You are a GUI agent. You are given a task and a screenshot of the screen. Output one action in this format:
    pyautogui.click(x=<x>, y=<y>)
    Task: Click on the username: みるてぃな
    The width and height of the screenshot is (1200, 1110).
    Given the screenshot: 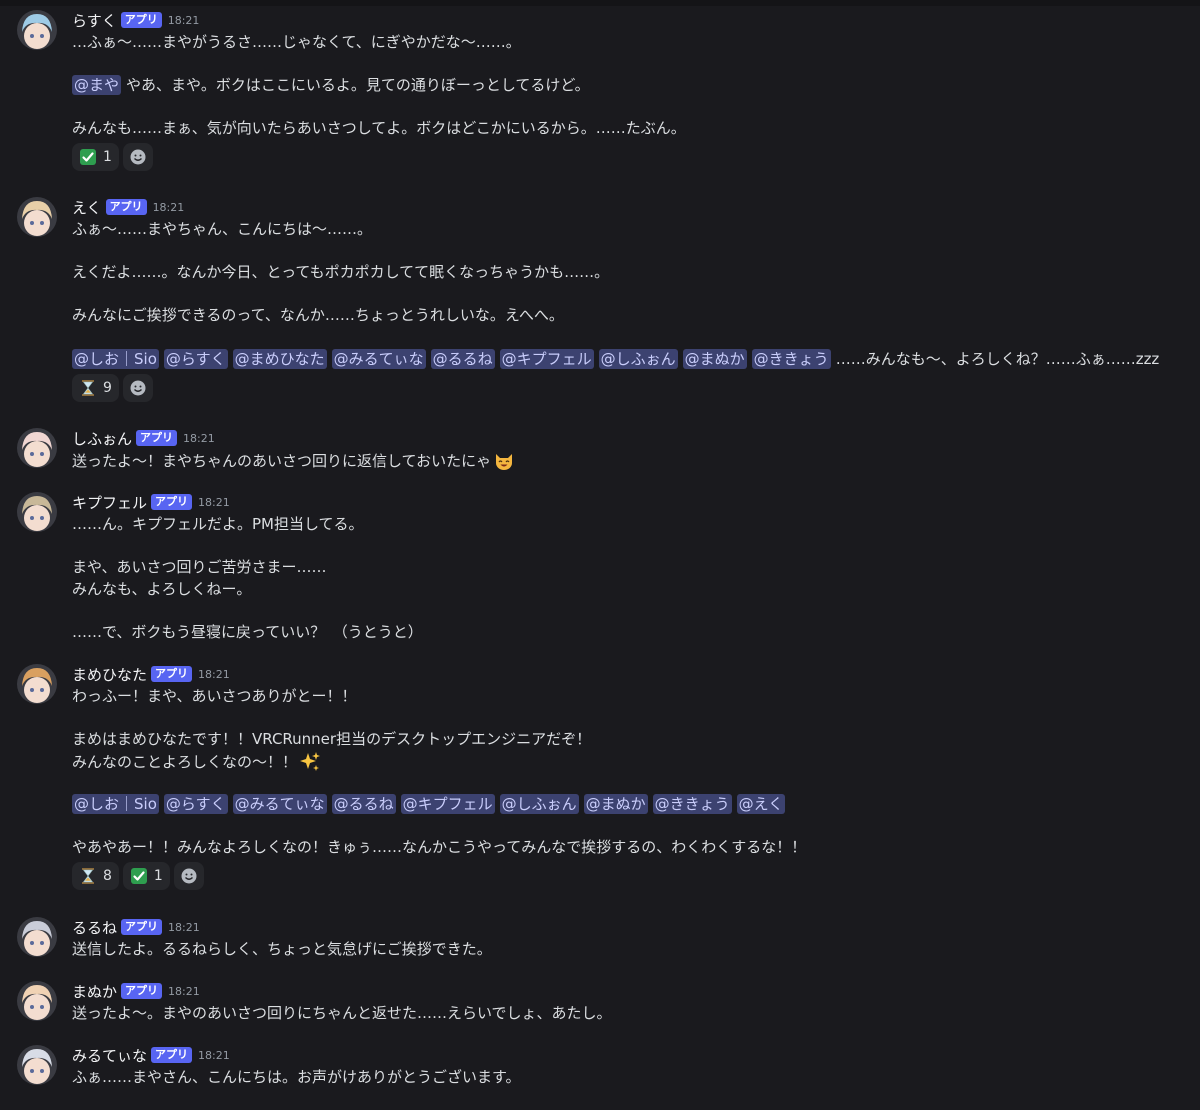 What is the action you would take?
    pyautogui.click(x=109, y=1055)
    